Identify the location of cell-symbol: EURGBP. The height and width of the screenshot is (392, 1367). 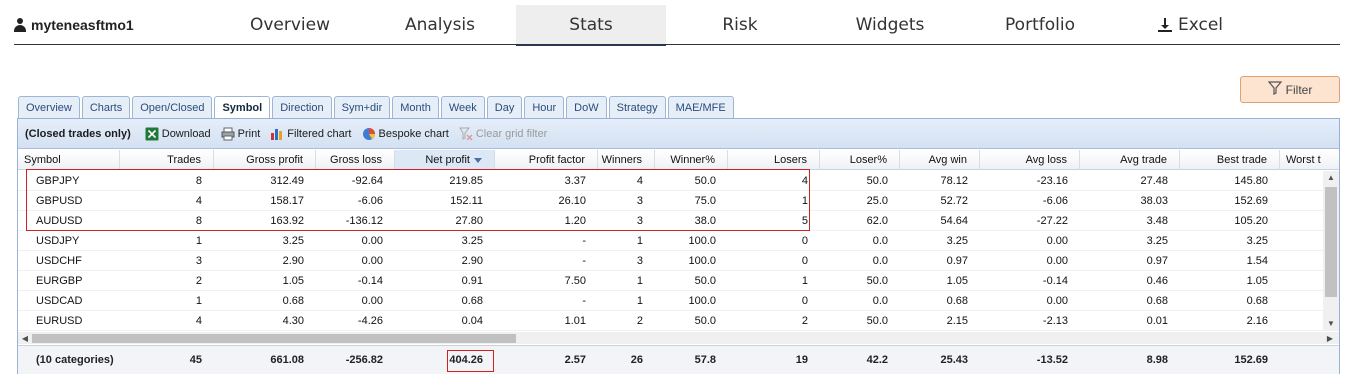
(59, 281).